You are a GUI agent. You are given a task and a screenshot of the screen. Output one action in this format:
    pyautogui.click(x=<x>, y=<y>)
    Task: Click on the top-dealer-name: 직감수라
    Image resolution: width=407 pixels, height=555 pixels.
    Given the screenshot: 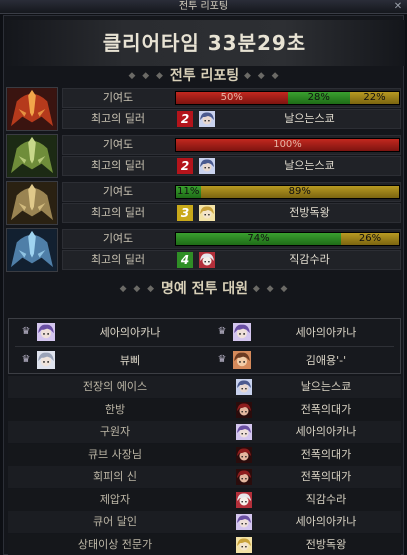 What is the action you would take?
    pyautogui.click(x=309, y=259)
    